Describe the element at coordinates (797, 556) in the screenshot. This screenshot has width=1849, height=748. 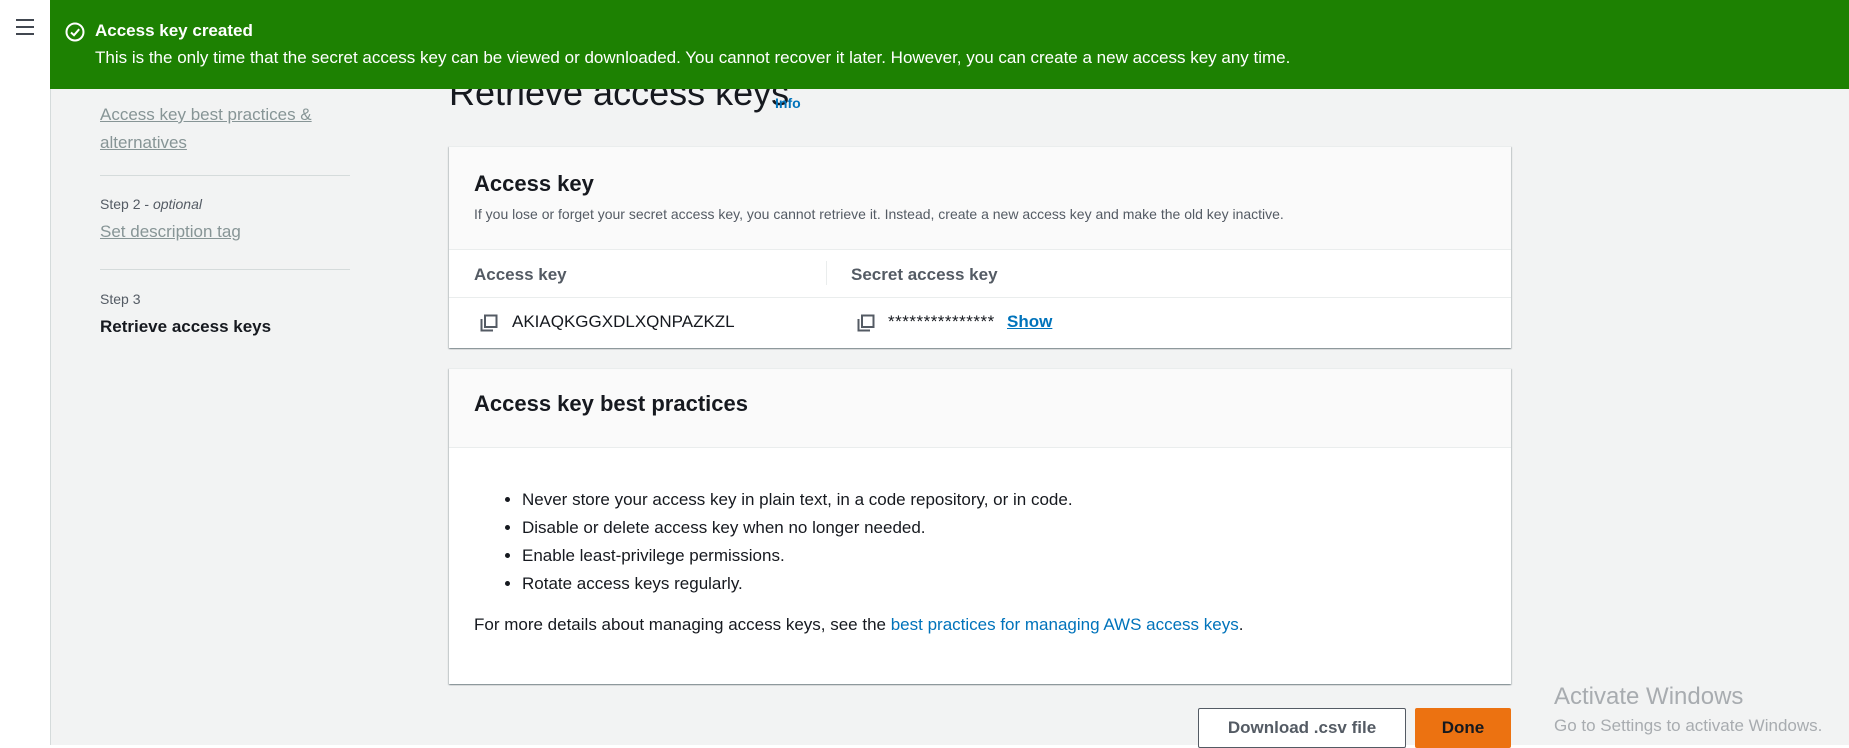
I see `list-item: Enable least-privilege permissions.` at that location.